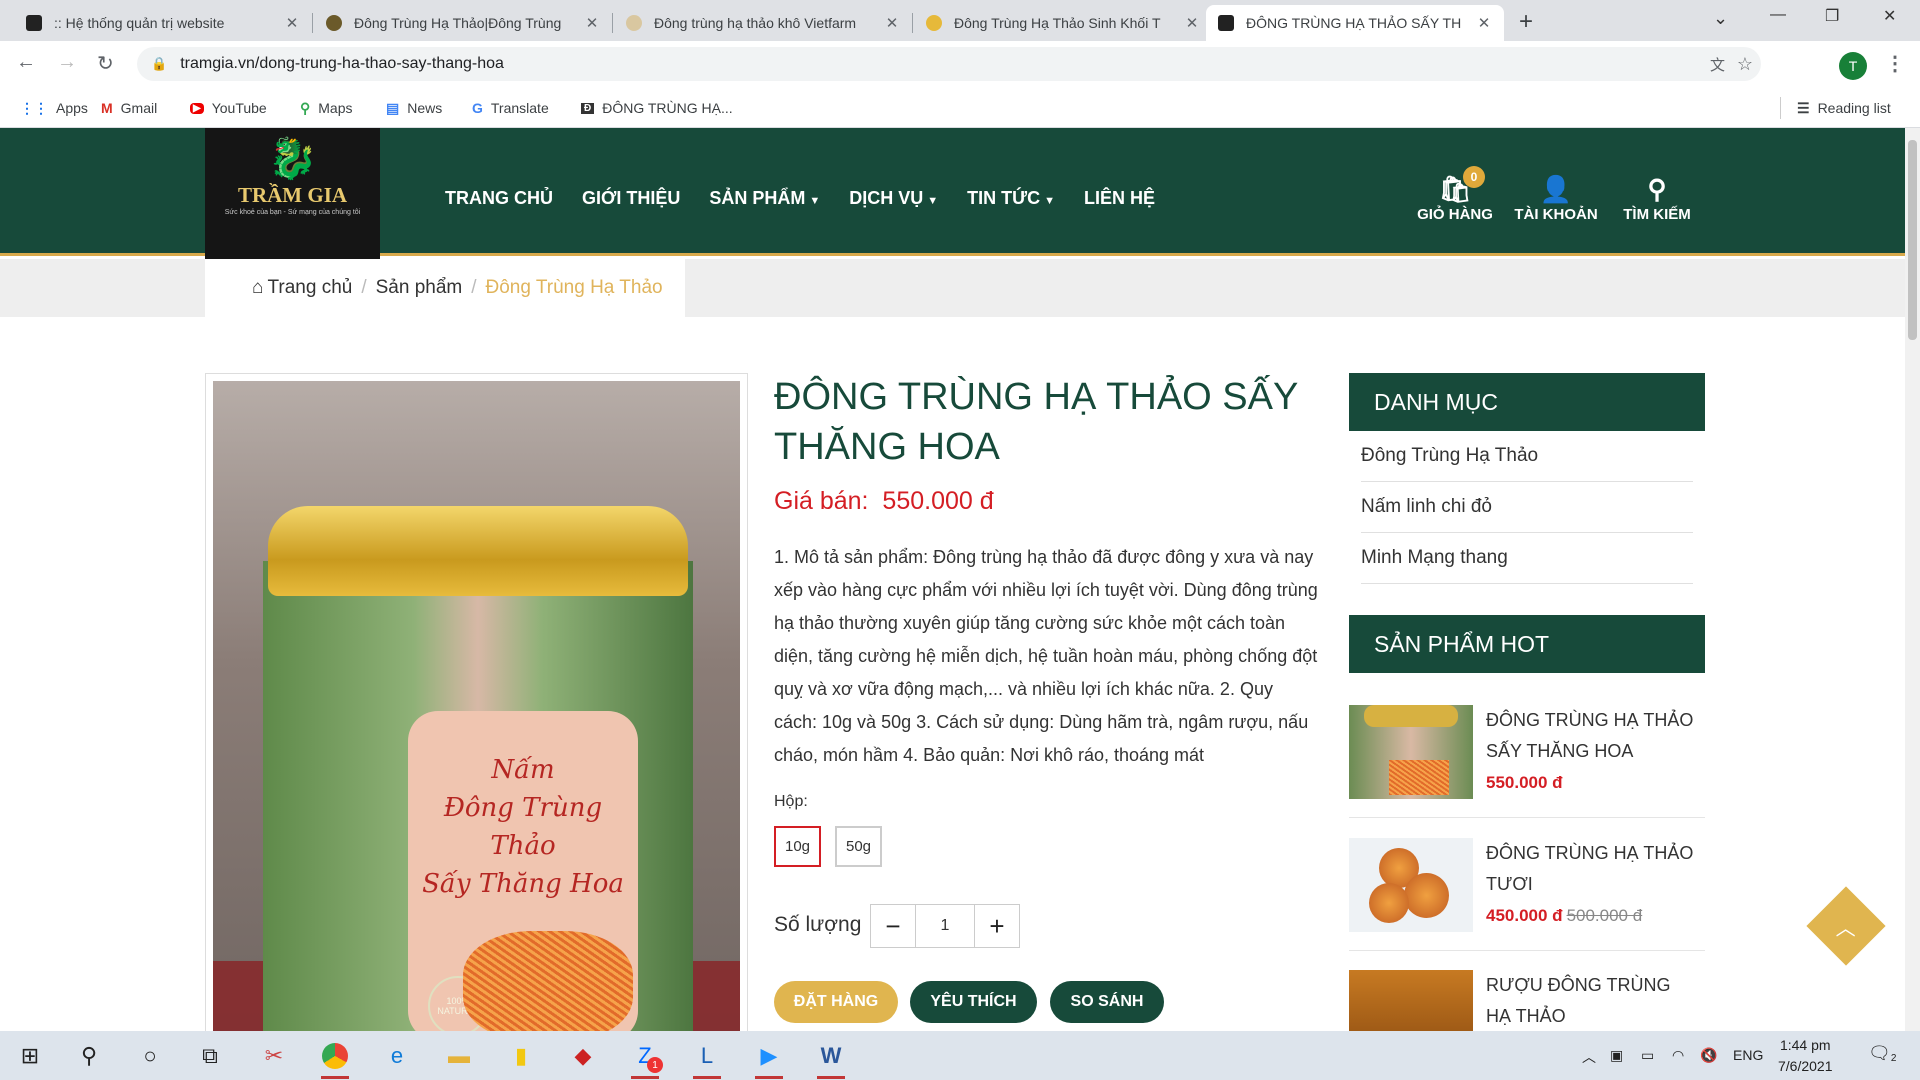 The image size is (1920, 1080). I want to click on new-tab-icon: +, so click(1526, 22).